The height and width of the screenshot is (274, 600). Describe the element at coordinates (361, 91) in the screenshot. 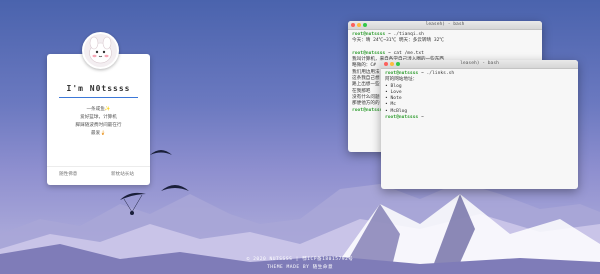

I see `terminal-text: 在我那吧` at that location.